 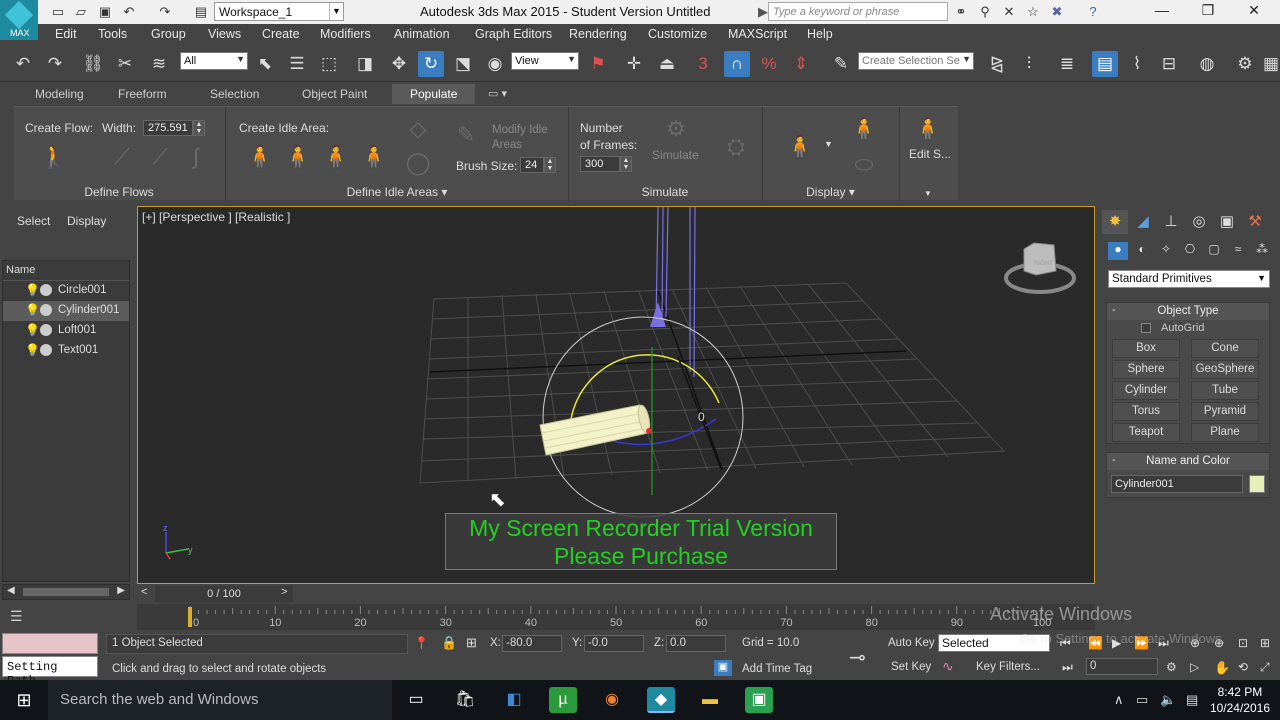 What do you see at coordinates (1146, 369) in the screenshot?
I see `sphere-button: Sphere` at bounding box center [1146, 369].